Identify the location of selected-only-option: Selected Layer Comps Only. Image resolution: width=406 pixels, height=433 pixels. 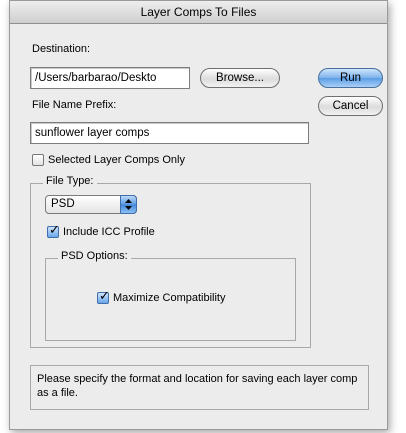
(108, 160).